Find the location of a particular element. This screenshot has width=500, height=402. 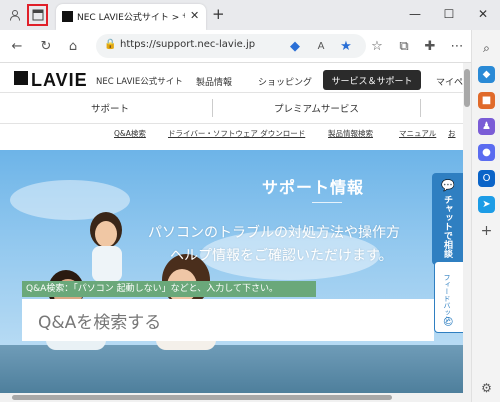

favorites-icon: ☆ is located at coordinates (377, 46).